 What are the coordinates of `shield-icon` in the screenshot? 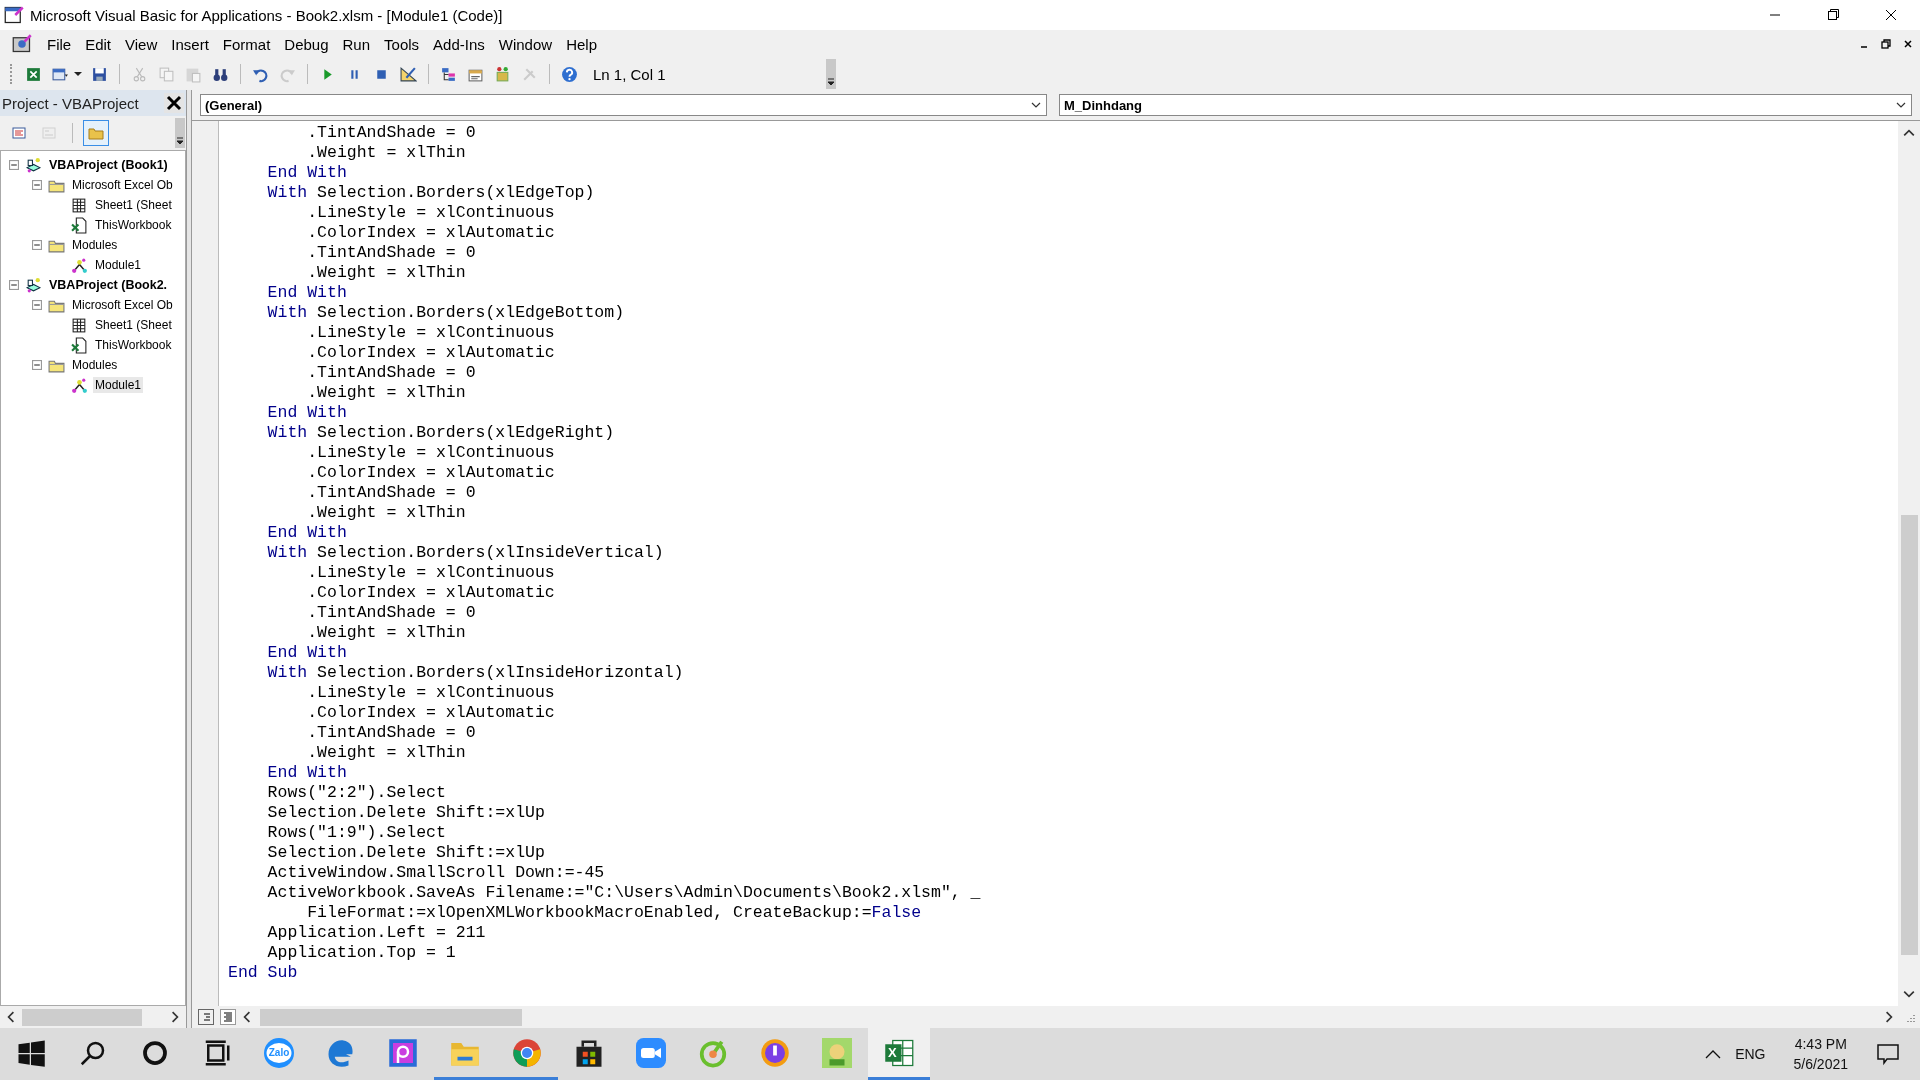 It's located at (775, 1052).